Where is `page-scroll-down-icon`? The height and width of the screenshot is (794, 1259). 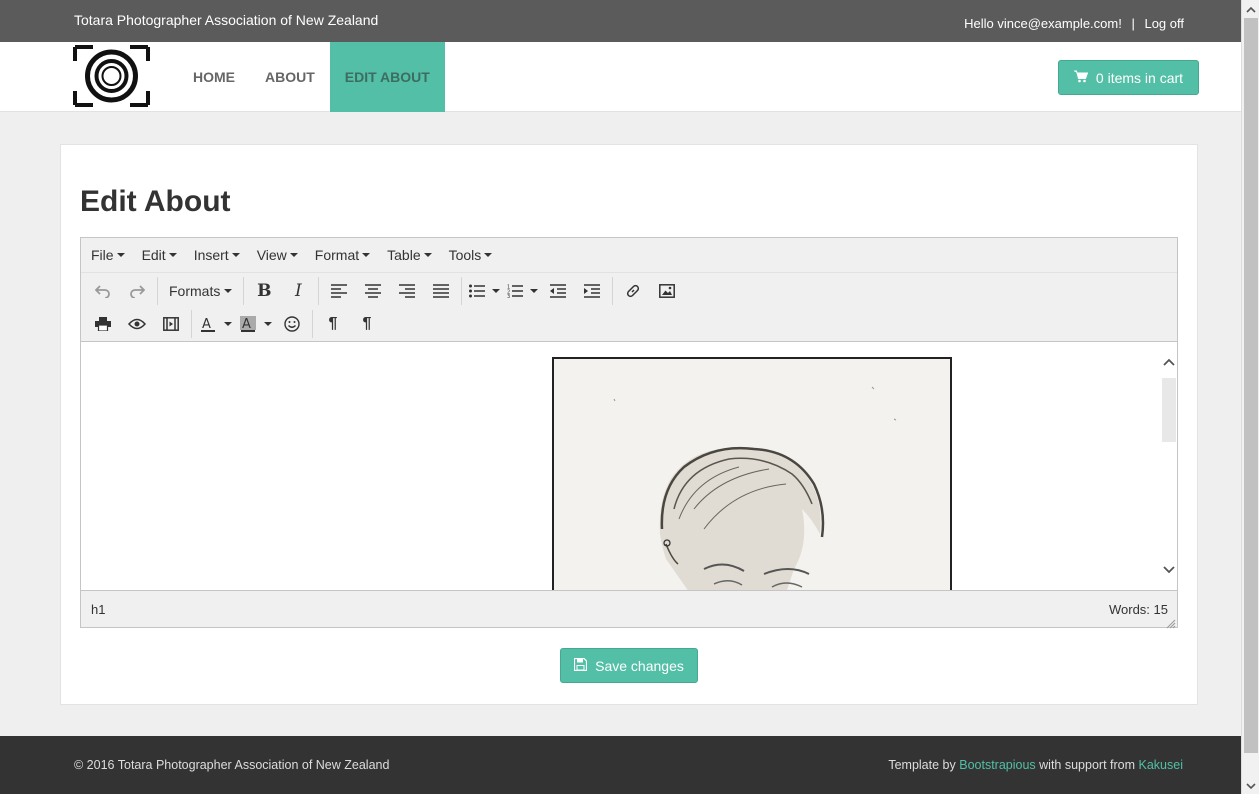 page-scroll-down-icon is located at coordinates (1251, 785).